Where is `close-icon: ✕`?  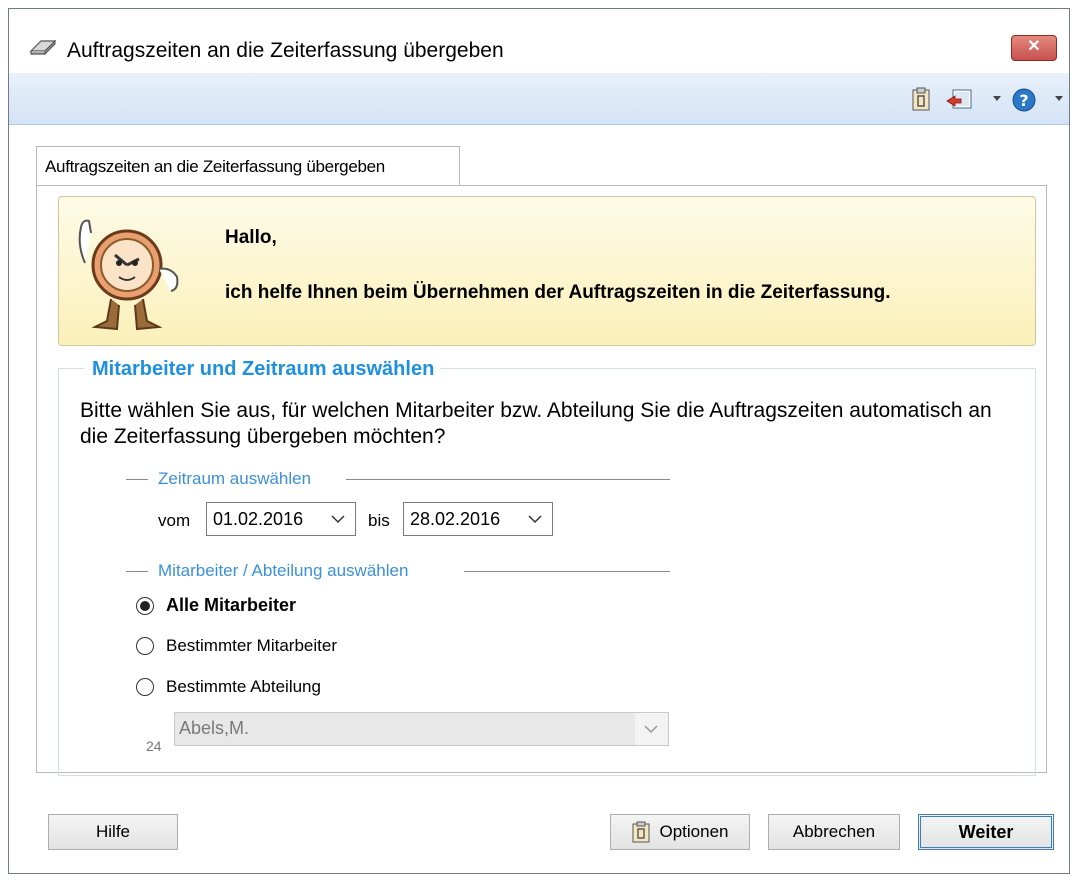
close-icon: ✕ is located at coordinates (1034, 46).